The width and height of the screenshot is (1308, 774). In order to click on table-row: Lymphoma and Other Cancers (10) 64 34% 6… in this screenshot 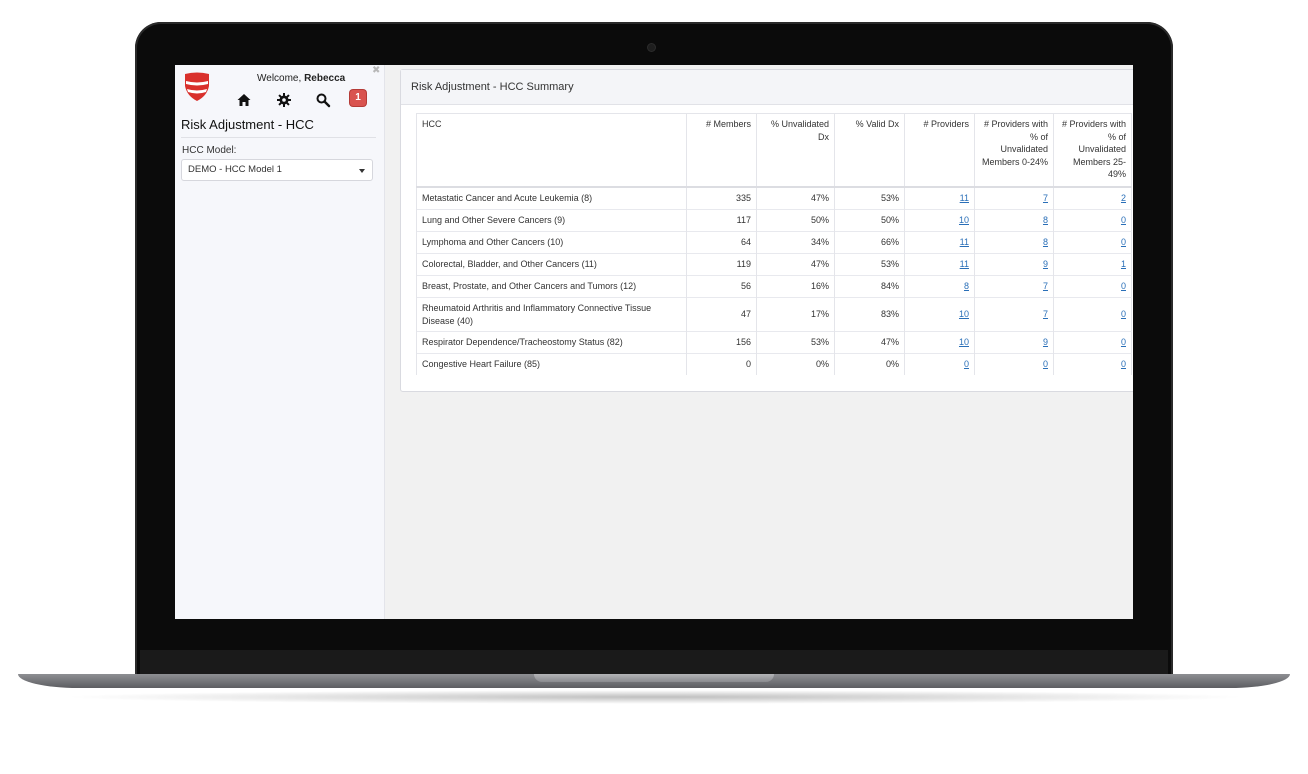, I will do `click(774, 242)`.